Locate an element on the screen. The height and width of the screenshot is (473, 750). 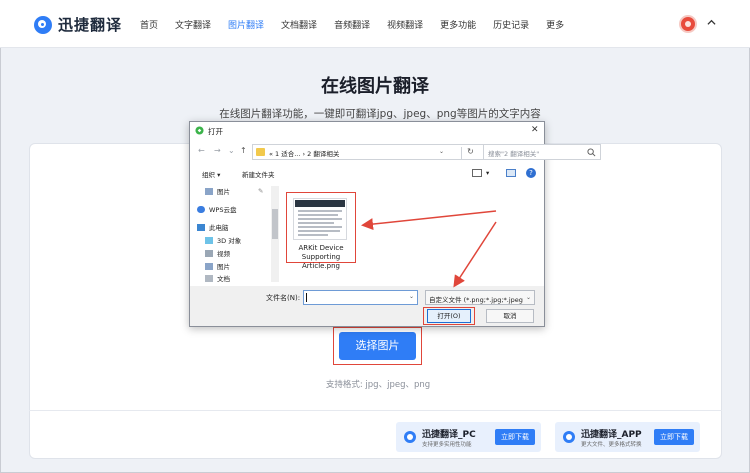
document-icon is located at coordinates (209, 278).